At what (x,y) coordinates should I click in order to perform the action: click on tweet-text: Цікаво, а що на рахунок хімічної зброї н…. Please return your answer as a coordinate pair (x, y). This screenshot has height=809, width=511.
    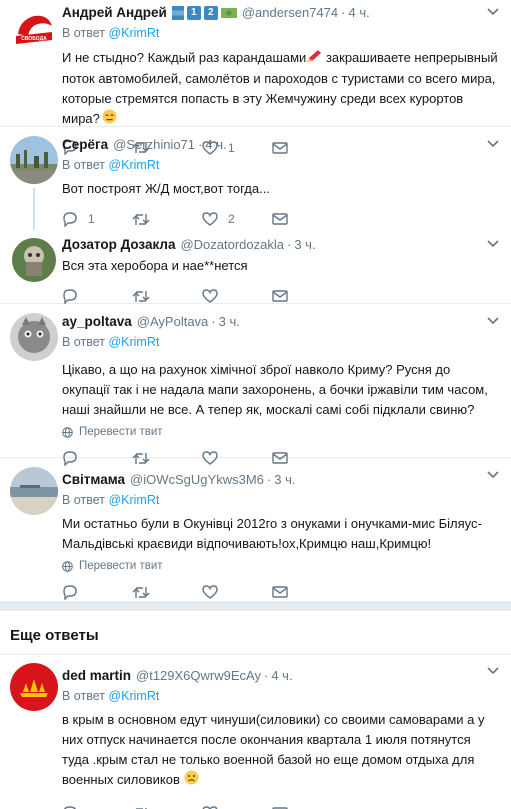
    Looking at the image, I should click on (275, 389).